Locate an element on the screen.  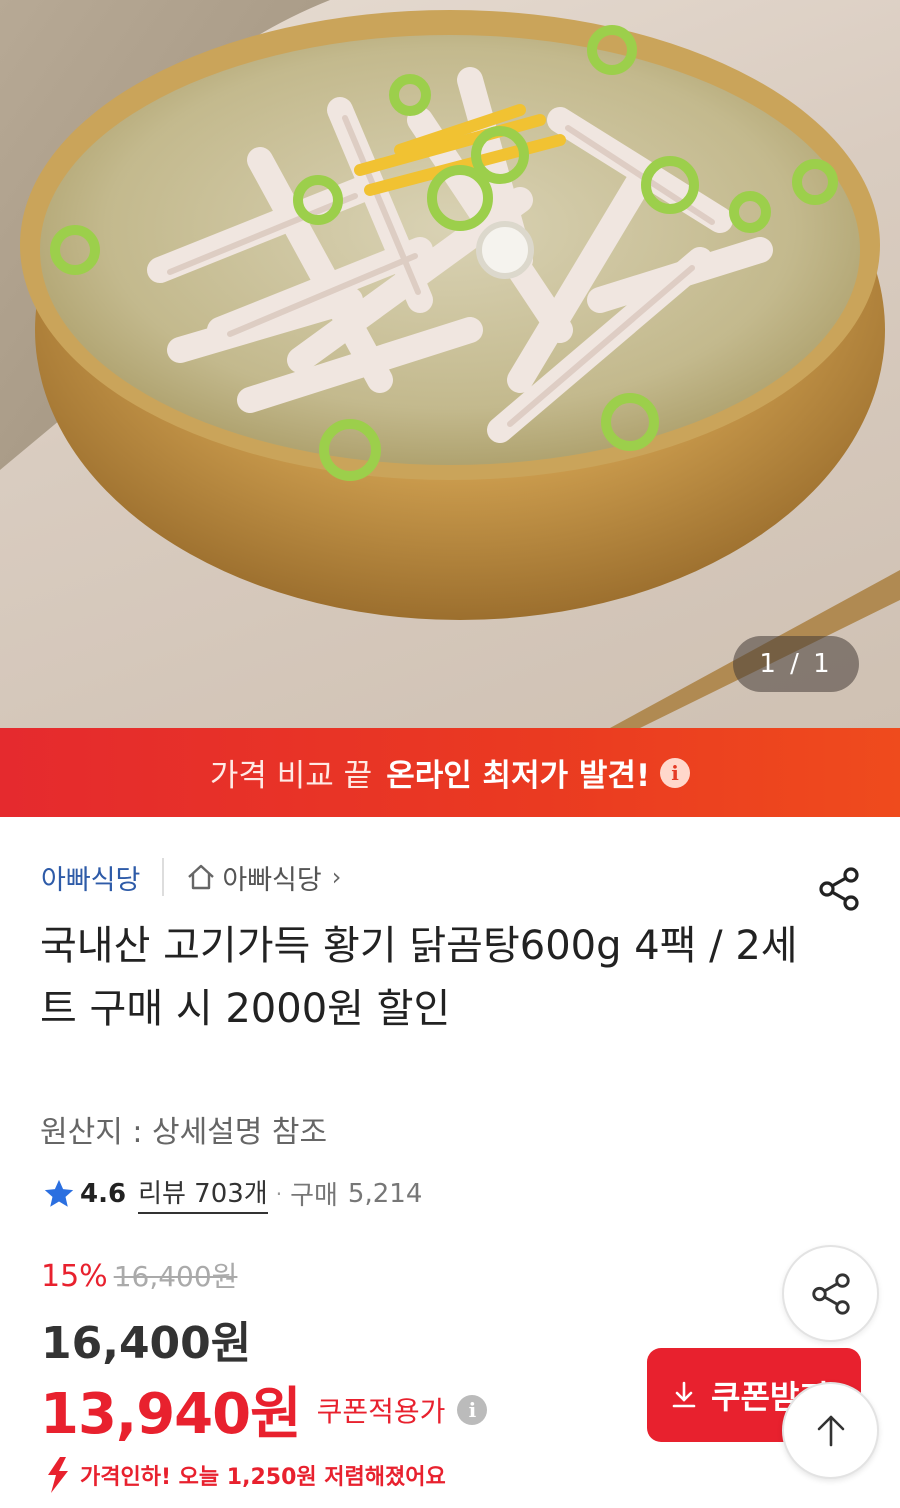
original-price: 16,400원 is located at coordinates (175, 1276).